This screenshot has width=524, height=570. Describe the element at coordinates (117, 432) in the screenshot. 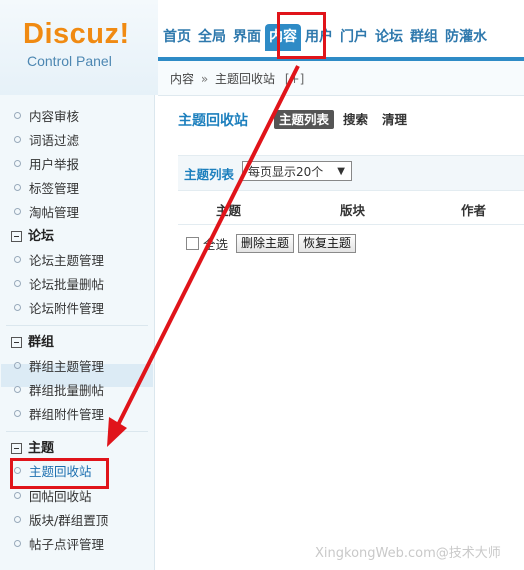

I see `arrow-head` at that location.